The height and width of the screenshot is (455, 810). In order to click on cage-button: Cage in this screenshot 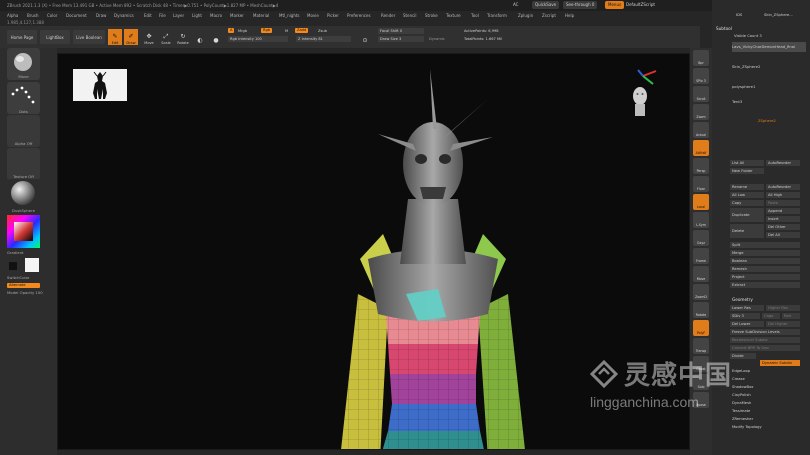, I will do `click(771, 316)`.